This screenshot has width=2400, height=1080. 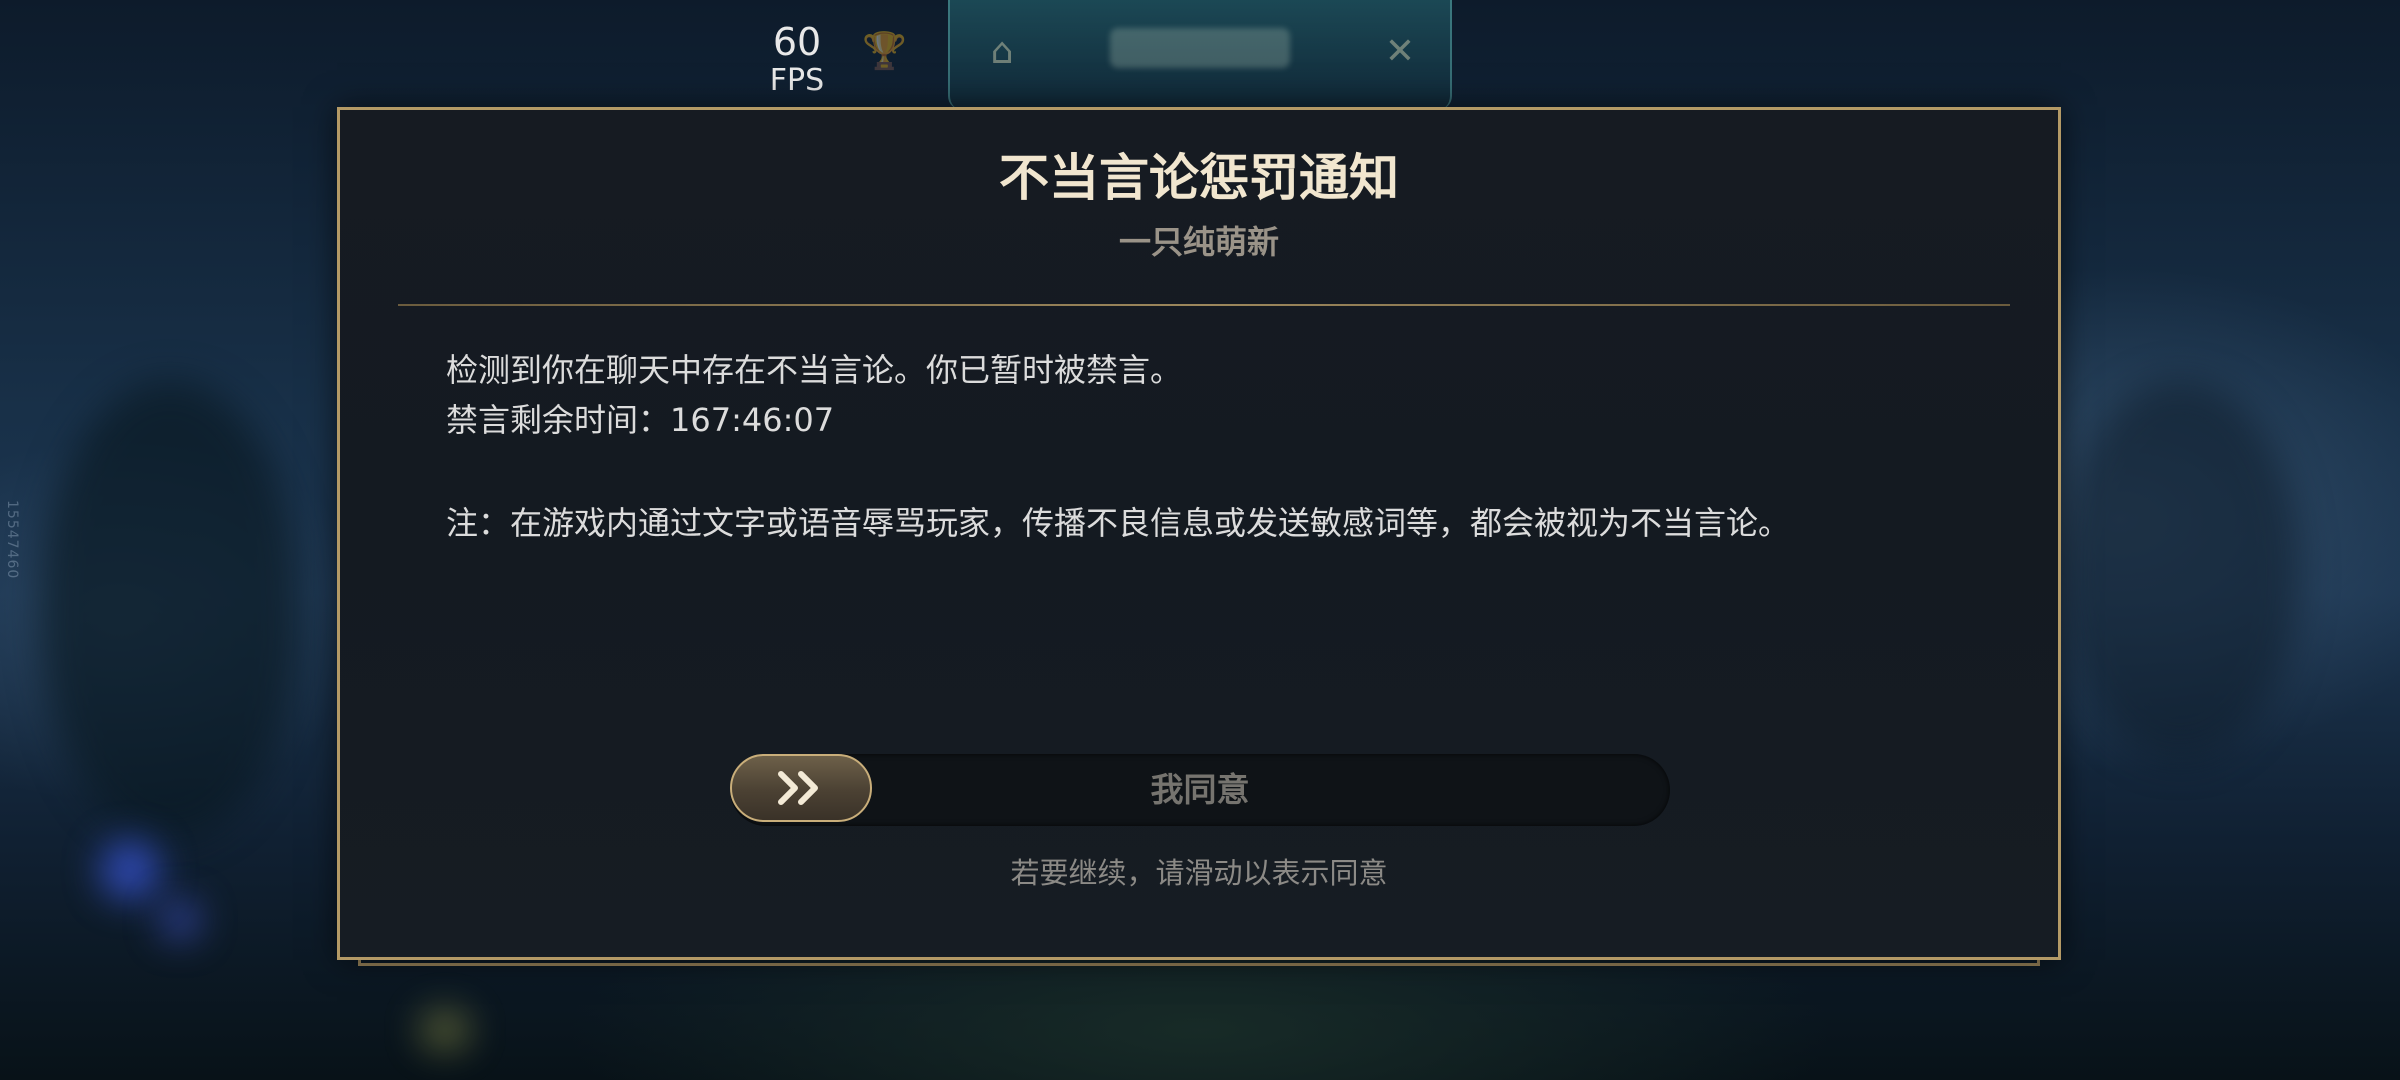 What do you see at coordinates (884, 52) in the screenshot?
I see `trophy-icon: 🏆` at bounding box center [884, 52].